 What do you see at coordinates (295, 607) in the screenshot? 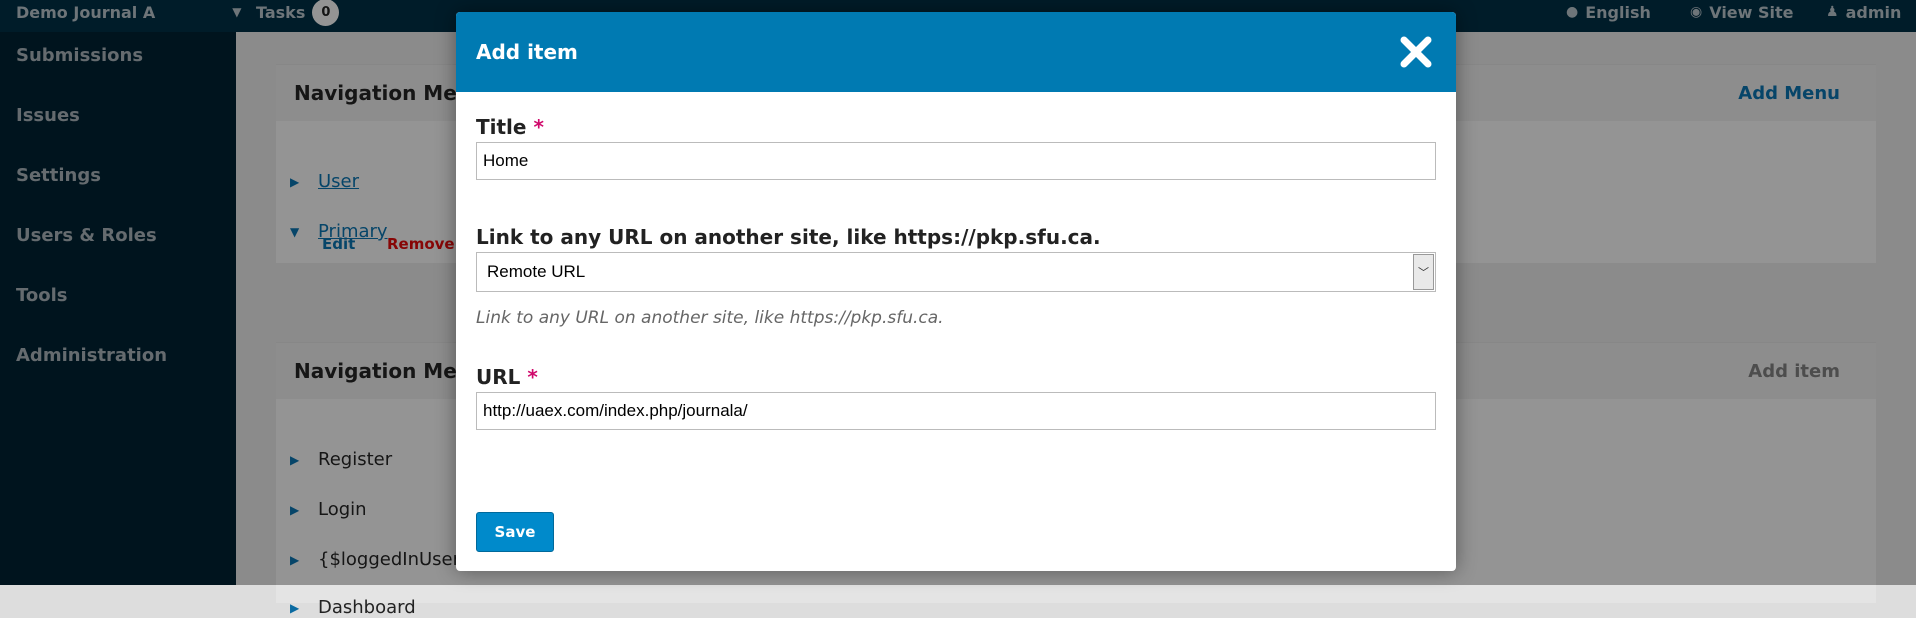
I see `expand-icon: ▶` at bounding box center [295, 607].